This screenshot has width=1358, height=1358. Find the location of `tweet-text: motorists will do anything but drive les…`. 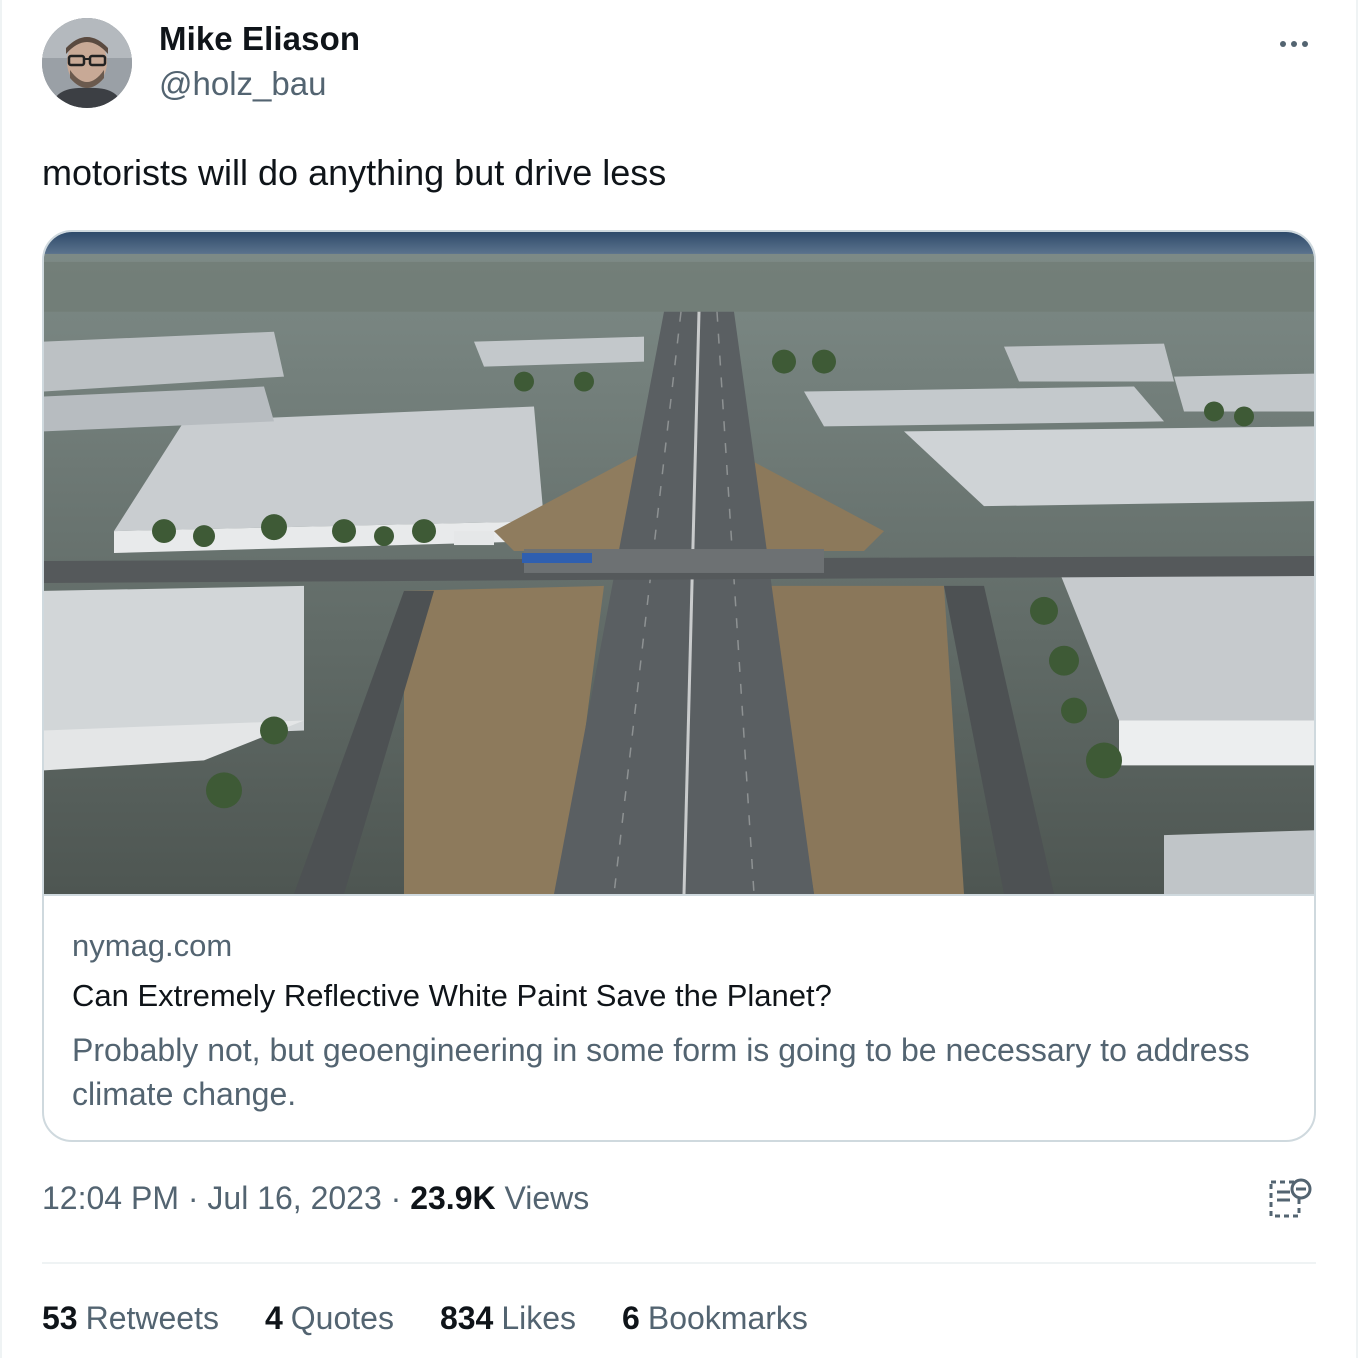

tweet-text: motorists will do anything but drive les… is located at coordinates (354, 172).